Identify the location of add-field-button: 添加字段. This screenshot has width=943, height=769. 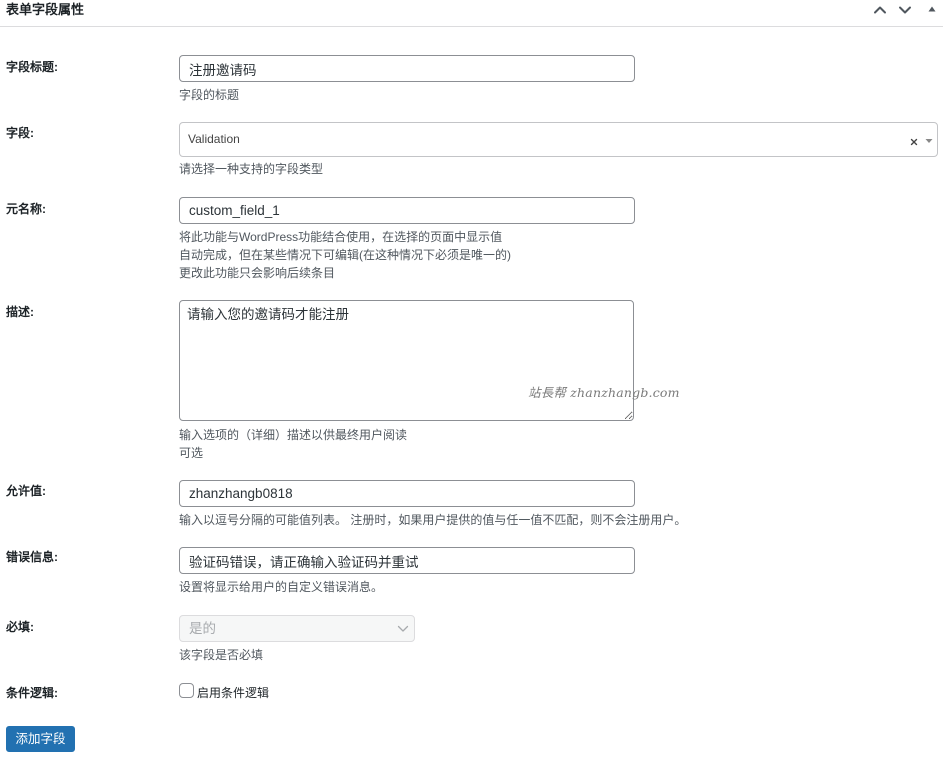
(40, 739).